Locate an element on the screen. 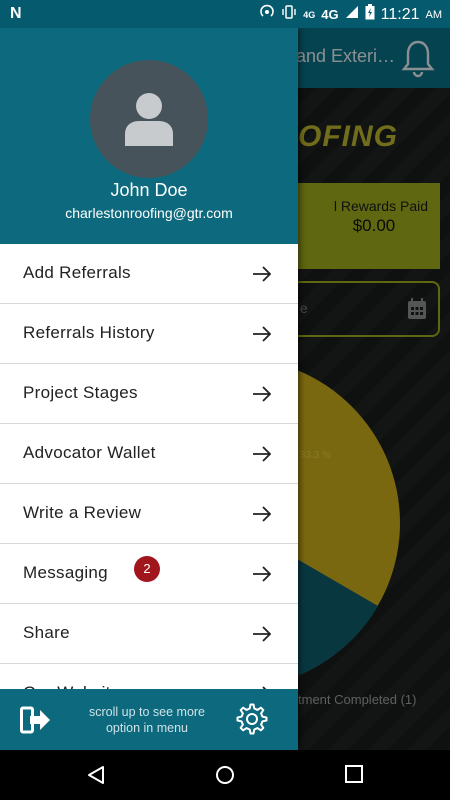 The height and width of the screenshot is (800, 450). vibrate-icon is located at coordinates (289, 14).